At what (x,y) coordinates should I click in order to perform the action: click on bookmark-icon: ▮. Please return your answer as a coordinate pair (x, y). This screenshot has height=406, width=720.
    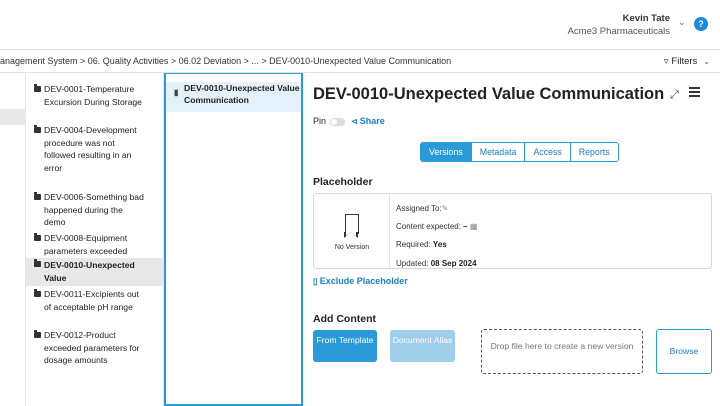
    Looking at the image, I should click on (176, 92).